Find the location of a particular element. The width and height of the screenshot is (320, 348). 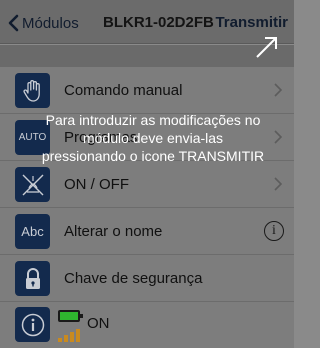

menu-item-label: Alterar o nome is located at coordinates (113, 231).